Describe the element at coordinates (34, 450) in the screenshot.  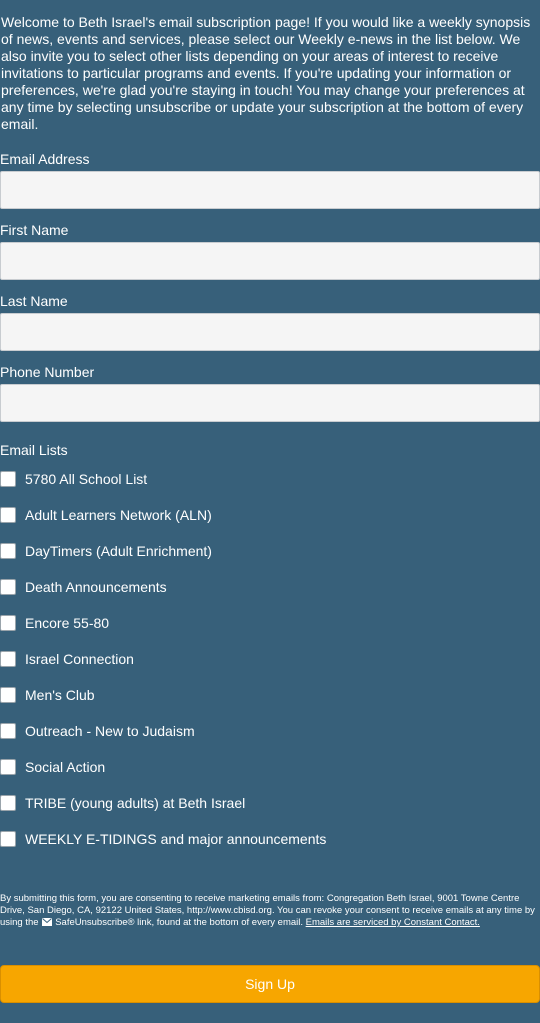
I see `email-lists-heading: Email Lists` at that location.